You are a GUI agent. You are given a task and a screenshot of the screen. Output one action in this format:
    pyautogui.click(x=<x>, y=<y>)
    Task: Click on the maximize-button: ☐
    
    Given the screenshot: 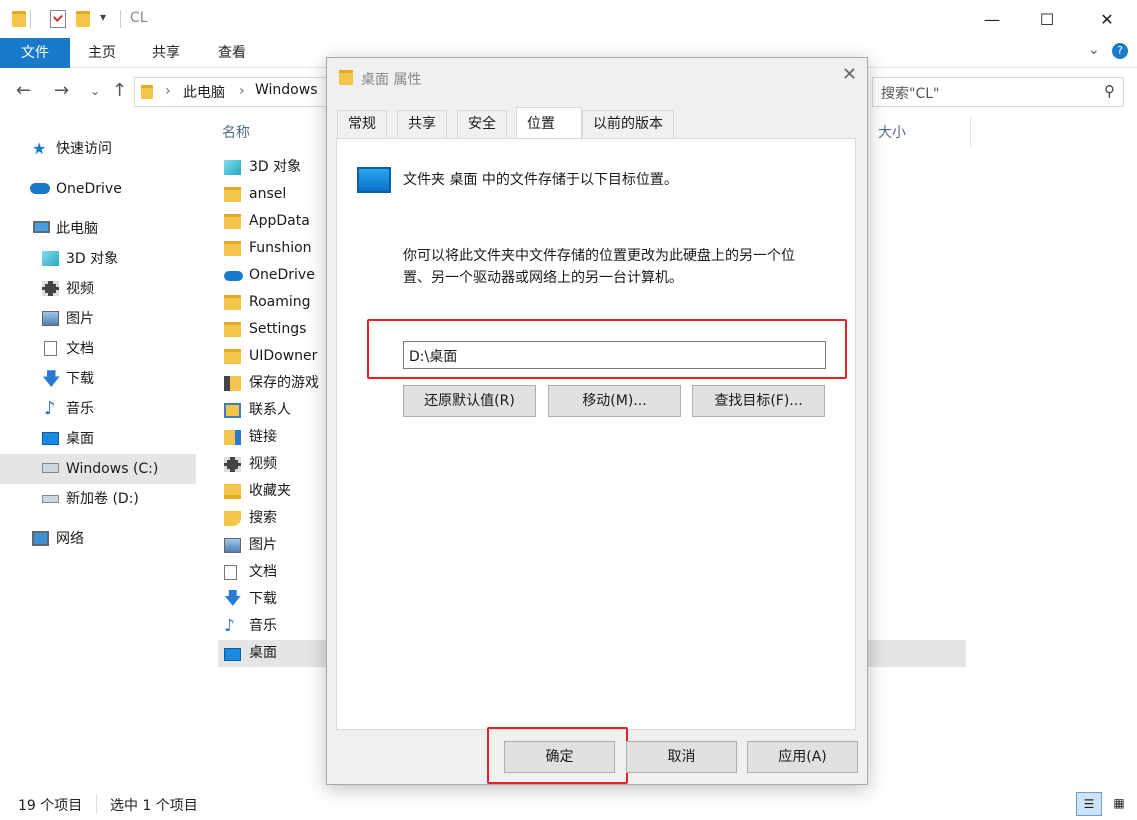 What is the action you would take?
    pyautogui.click(x=1047, y=19)
    